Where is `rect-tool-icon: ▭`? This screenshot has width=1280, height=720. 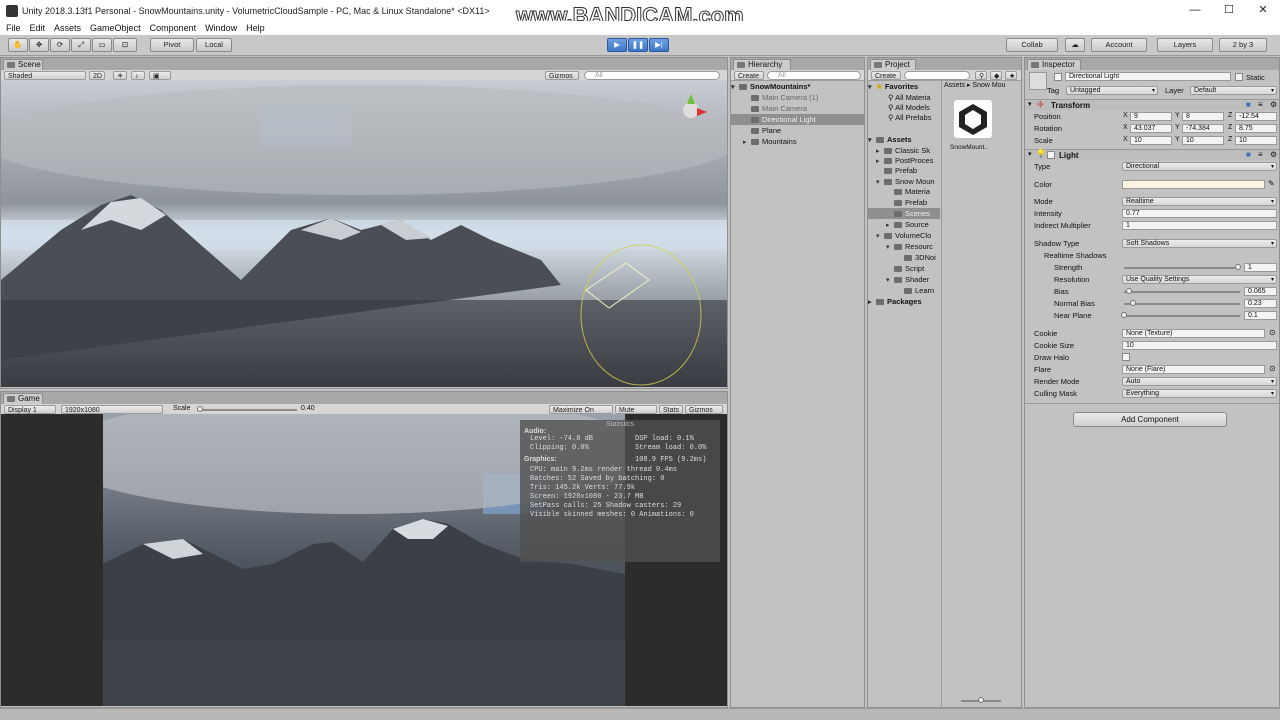
rect-tool-icon: ▭ is located at coordinates (102, 45).